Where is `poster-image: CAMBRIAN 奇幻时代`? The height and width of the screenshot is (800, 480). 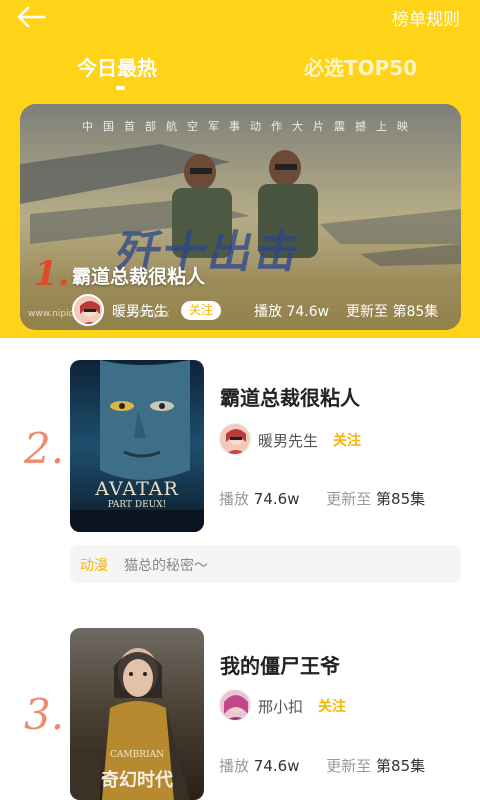
poster-image: CAMBRIAN 奇幻时代 is located at coordinates (137, 714).